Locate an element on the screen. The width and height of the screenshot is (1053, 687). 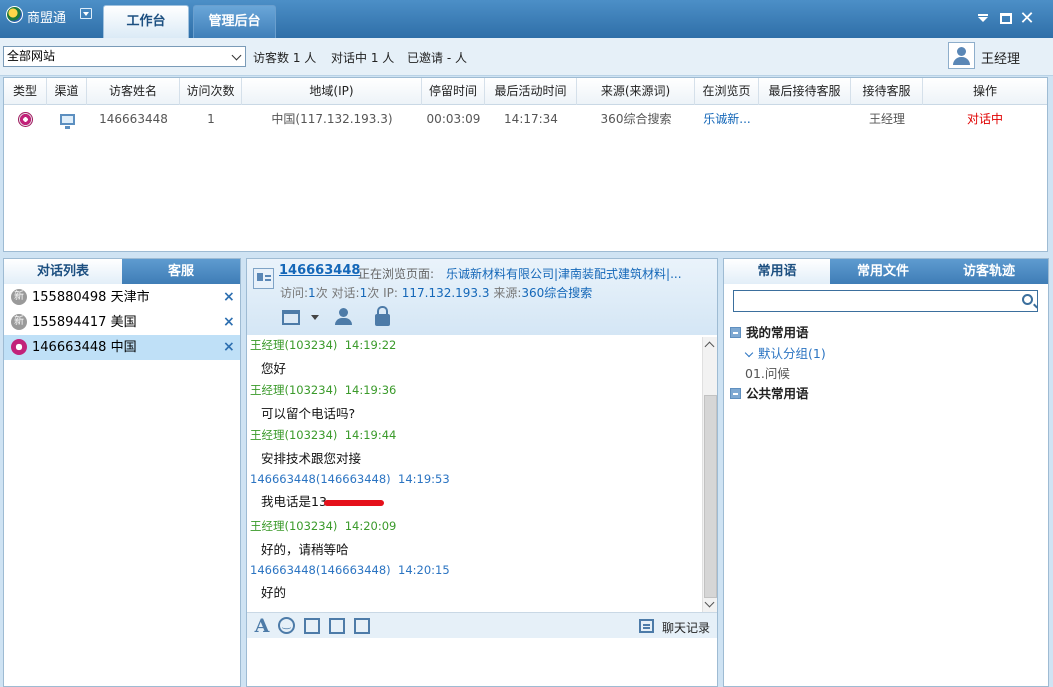
tree-subgroup-default: 默认分组(1) is located at coordinates (785, 352).